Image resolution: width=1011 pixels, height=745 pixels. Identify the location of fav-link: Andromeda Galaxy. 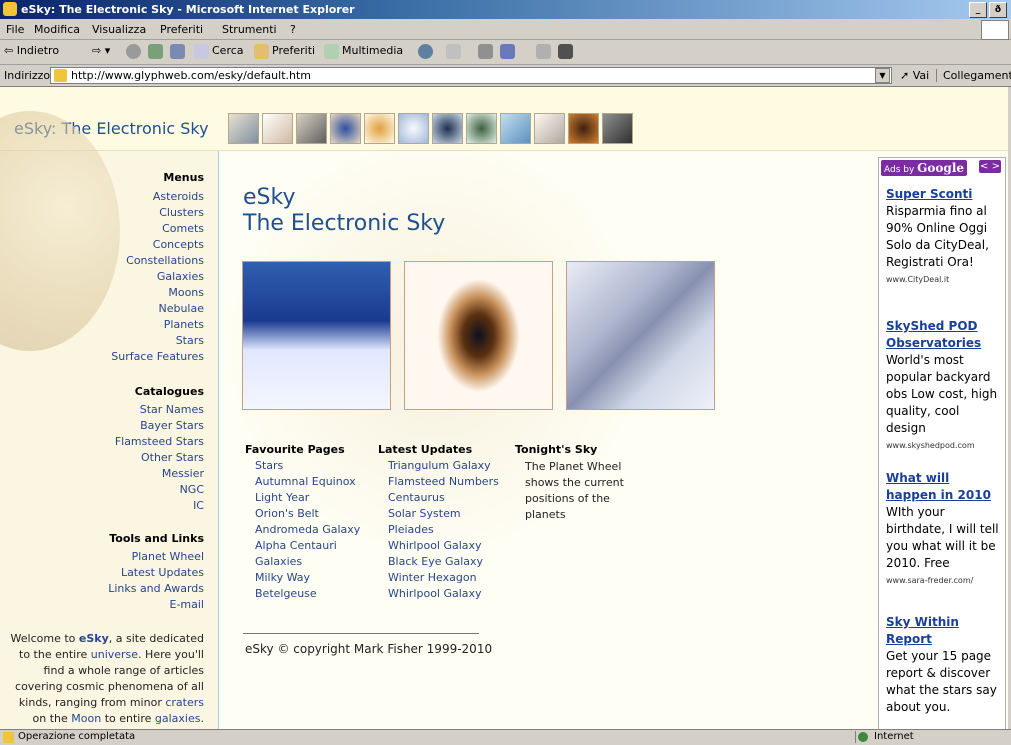
(307, 529).